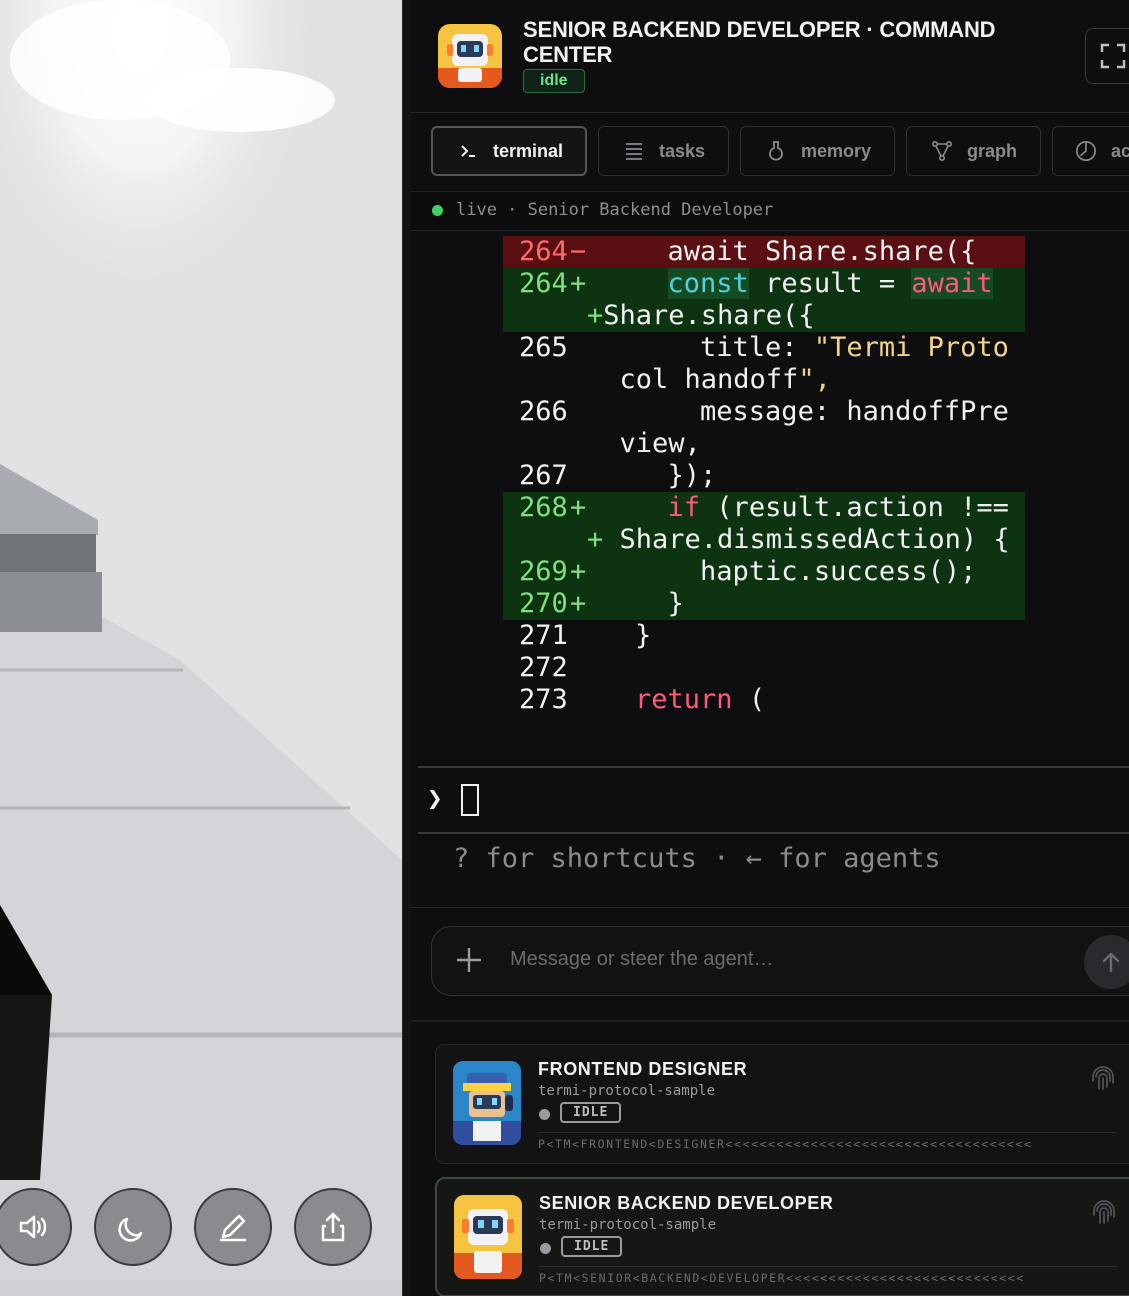 Image resolution: width=1129 pixels, height=1296 pixels. Describe the element at coordinates (468, 151) in the screenshot. I see `terminal-icon` at that location.